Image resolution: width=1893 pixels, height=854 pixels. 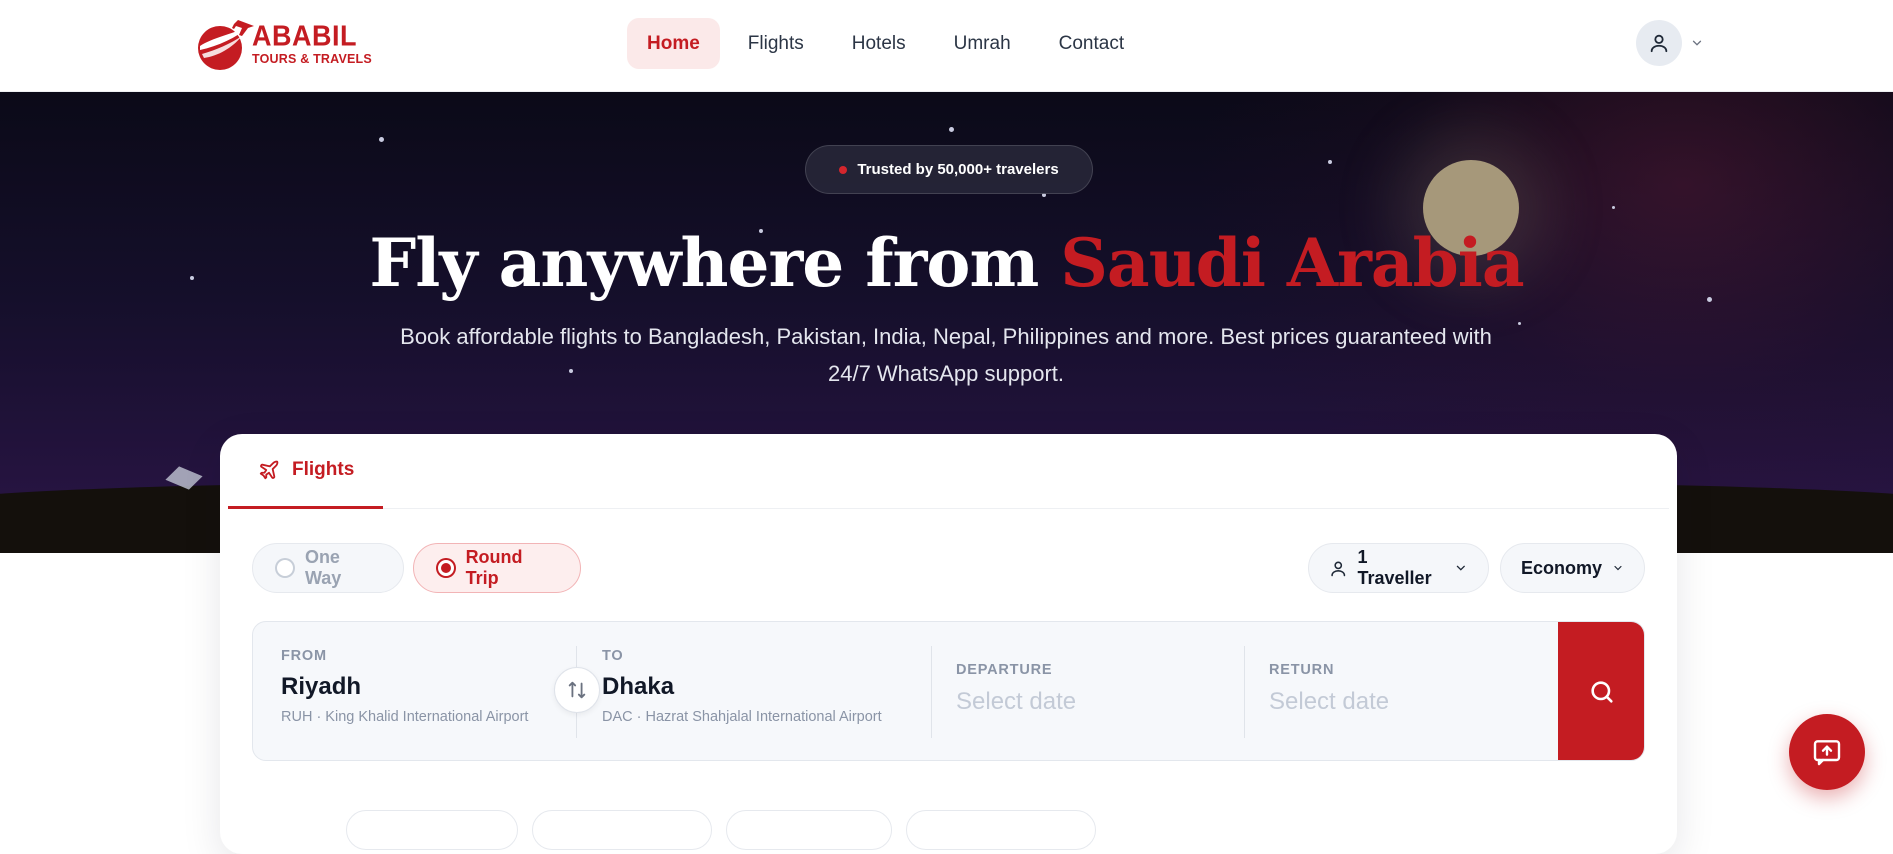 I want to click on departure-placeholder: Select date, so click(x=1016, y=701).